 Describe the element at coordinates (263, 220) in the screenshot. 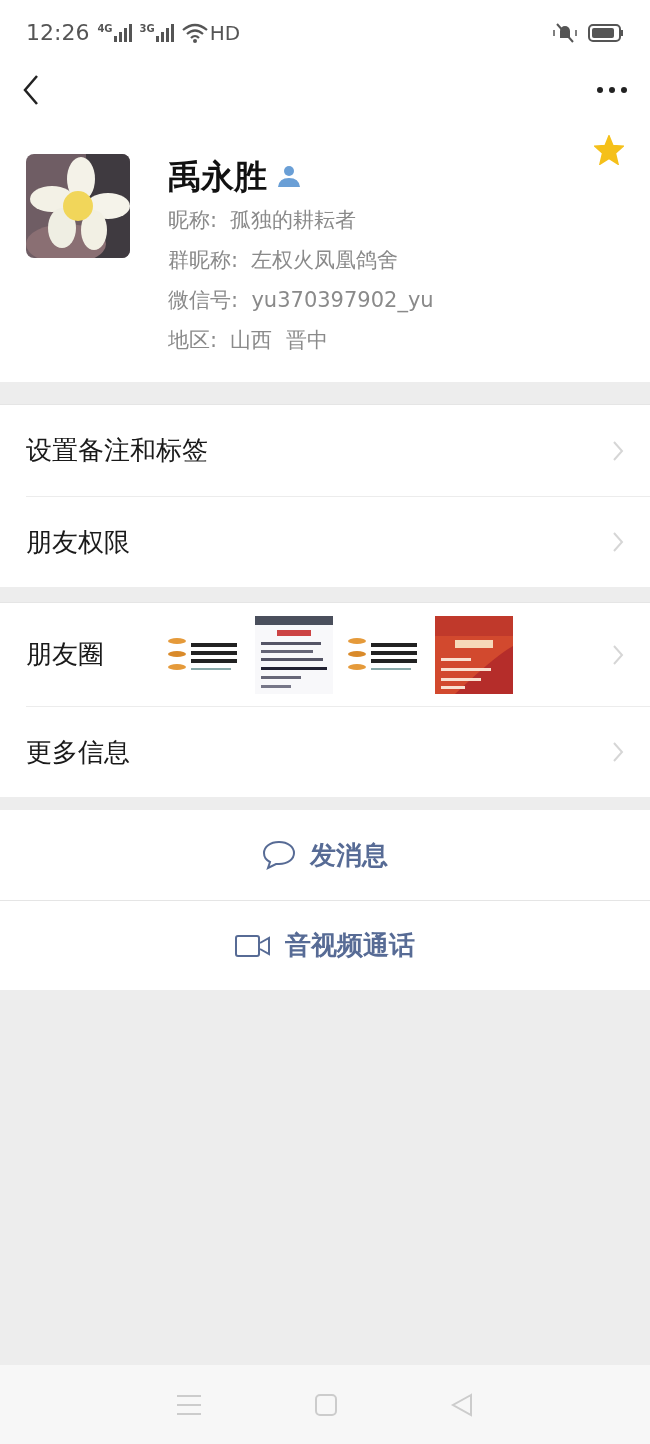

I see `profile-detail: 昵称: 孤独的耕耘者` at that location.